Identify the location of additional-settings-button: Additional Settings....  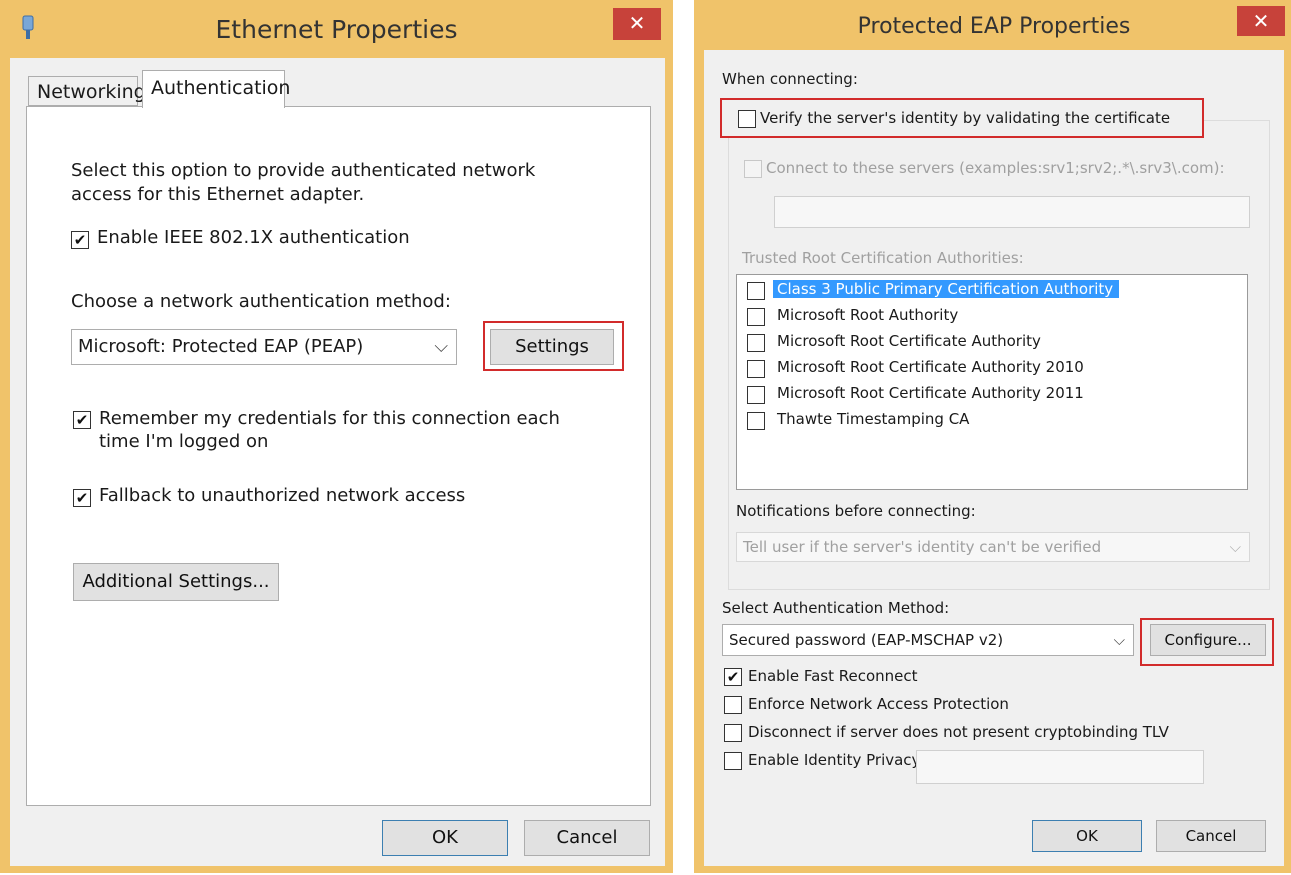
(176, 582).